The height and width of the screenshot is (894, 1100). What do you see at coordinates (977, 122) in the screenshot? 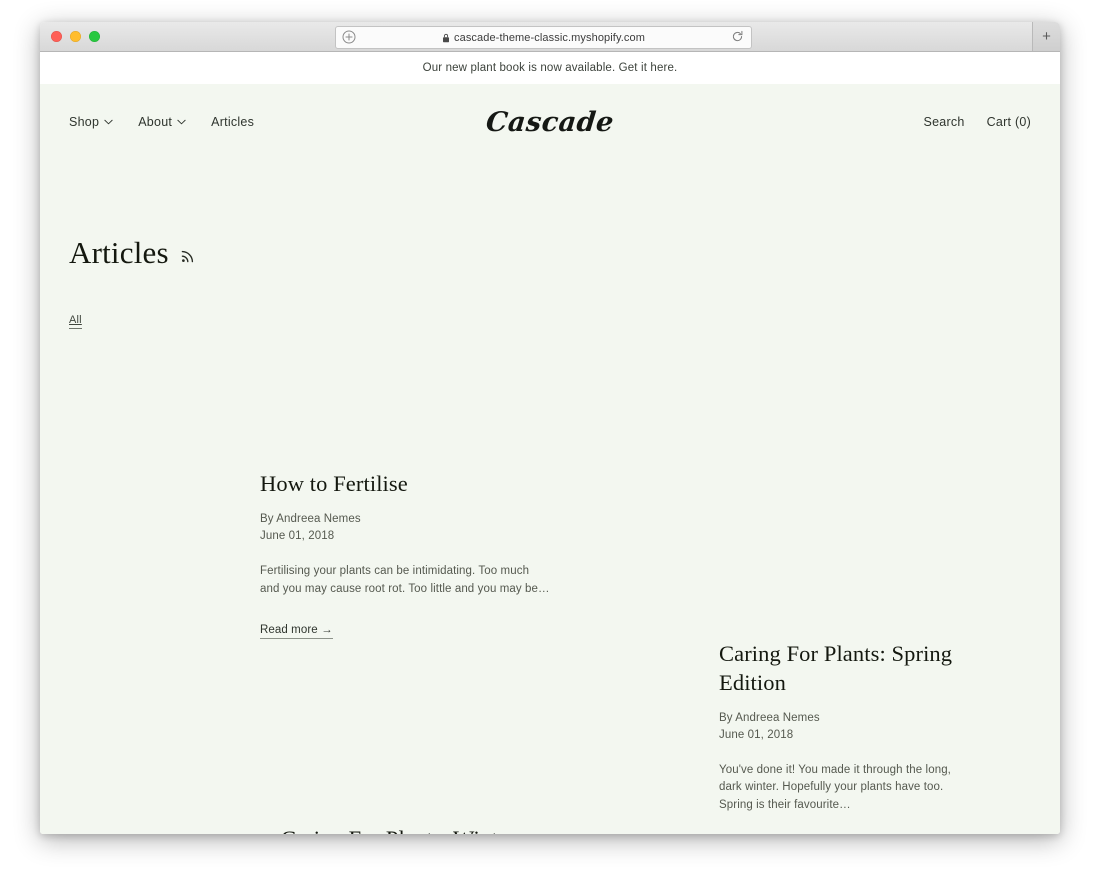
I see `utility-navigation: Search Cart (0)` at bounding box center [977, 122].